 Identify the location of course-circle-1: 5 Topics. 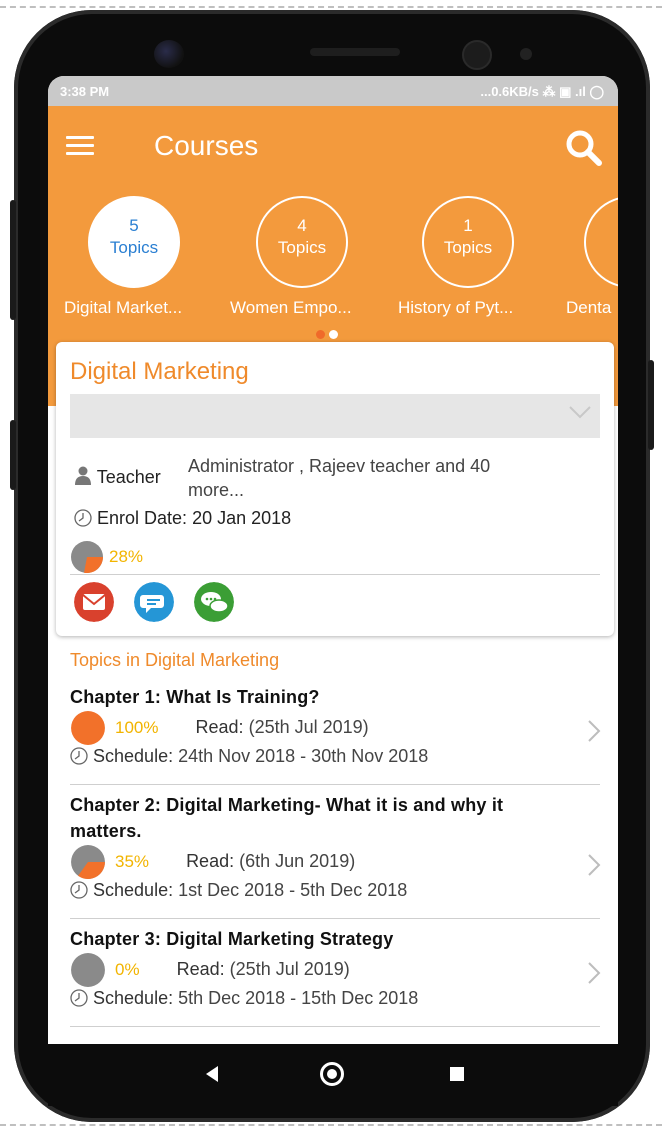
(134, 242).